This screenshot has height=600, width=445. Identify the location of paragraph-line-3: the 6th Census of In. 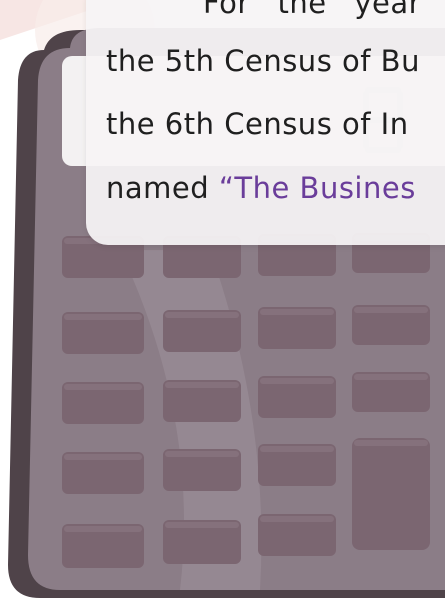
(257, 124).